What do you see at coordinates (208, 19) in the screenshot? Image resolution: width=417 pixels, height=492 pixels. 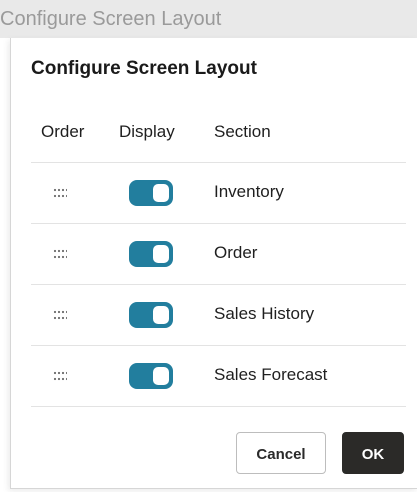 I see `window-title: Configure Screen Layout` at bounding box center [208, 19].